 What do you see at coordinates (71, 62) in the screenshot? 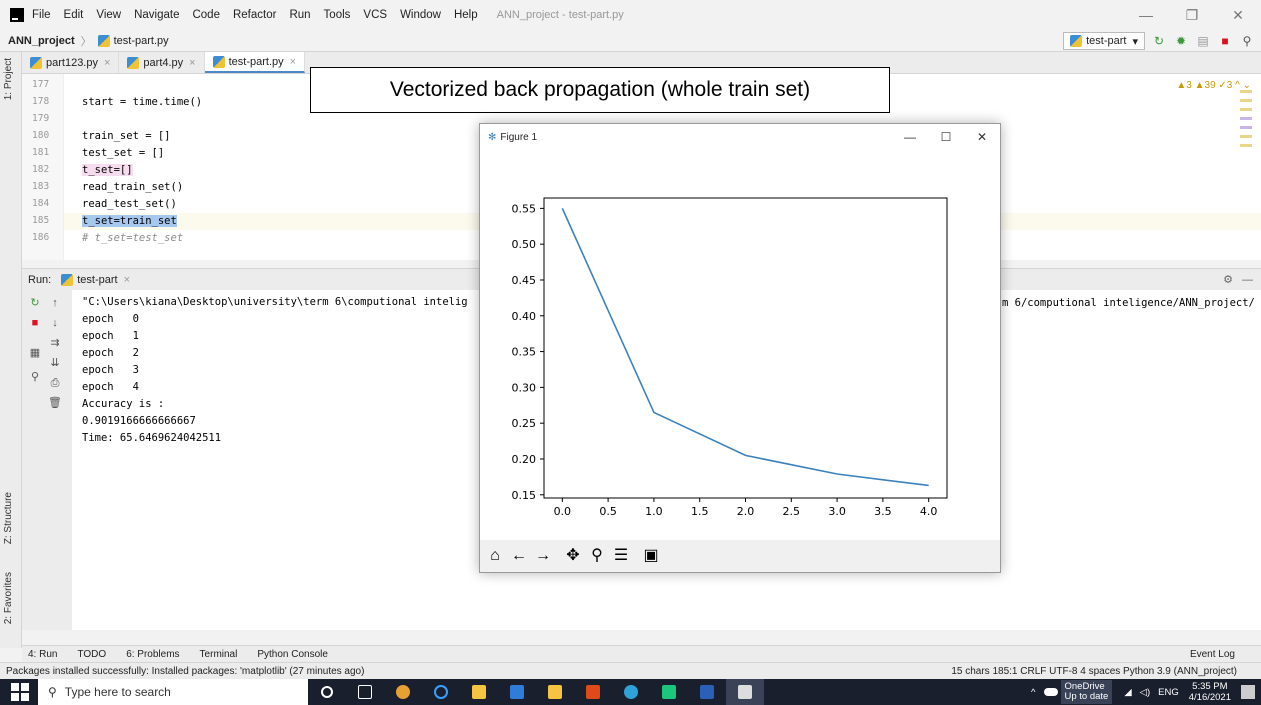
I see `tab-part123: part123.py ×` at bounding box center [71, 62].